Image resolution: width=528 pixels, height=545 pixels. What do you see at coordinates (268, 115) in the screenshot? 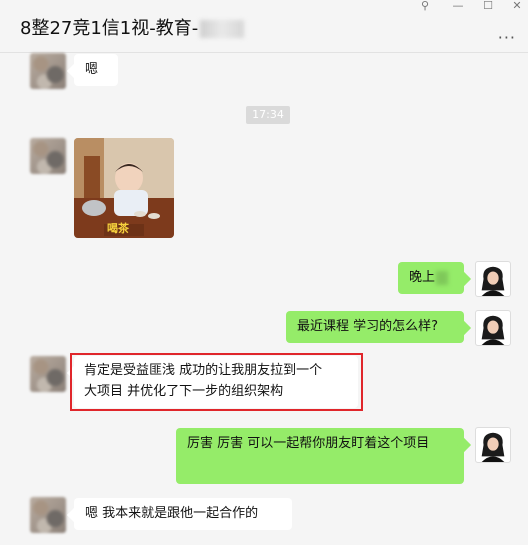
I see `message-timestamp: 17:34` at bounding box center [268, 115].